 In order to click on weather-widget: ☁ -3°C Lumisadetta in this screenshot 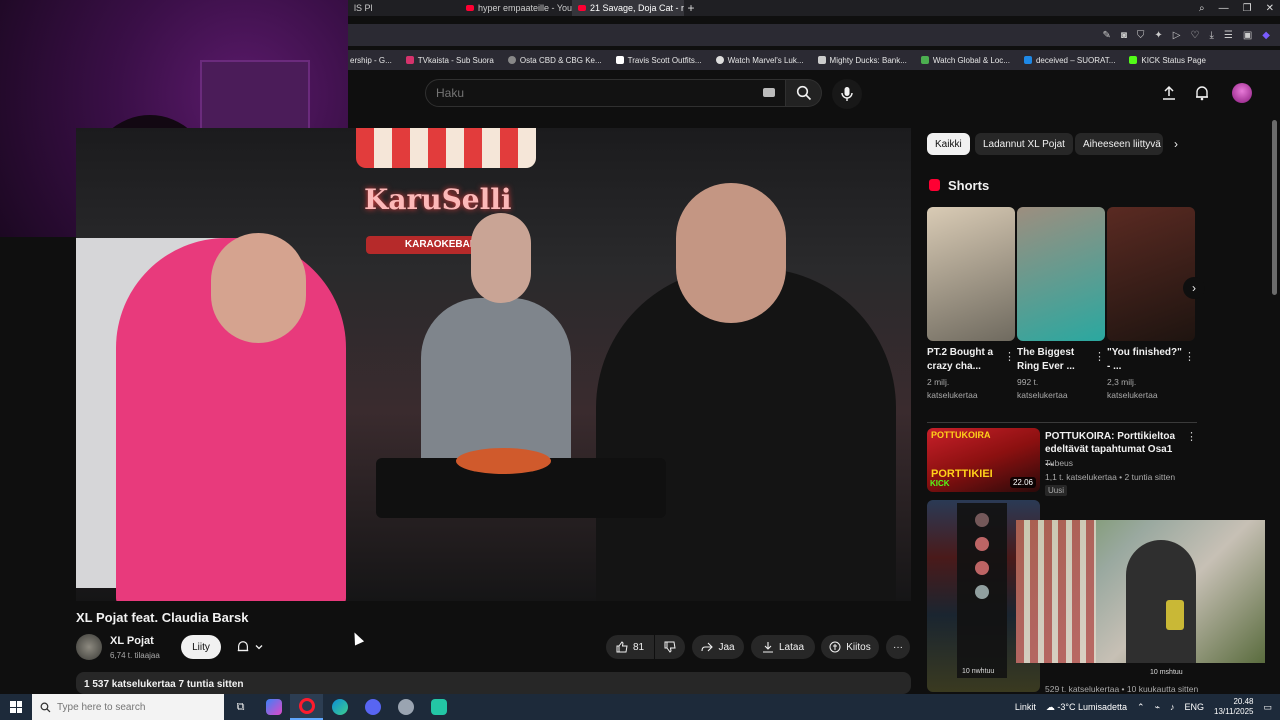, I will do `click(1086, 707)`.